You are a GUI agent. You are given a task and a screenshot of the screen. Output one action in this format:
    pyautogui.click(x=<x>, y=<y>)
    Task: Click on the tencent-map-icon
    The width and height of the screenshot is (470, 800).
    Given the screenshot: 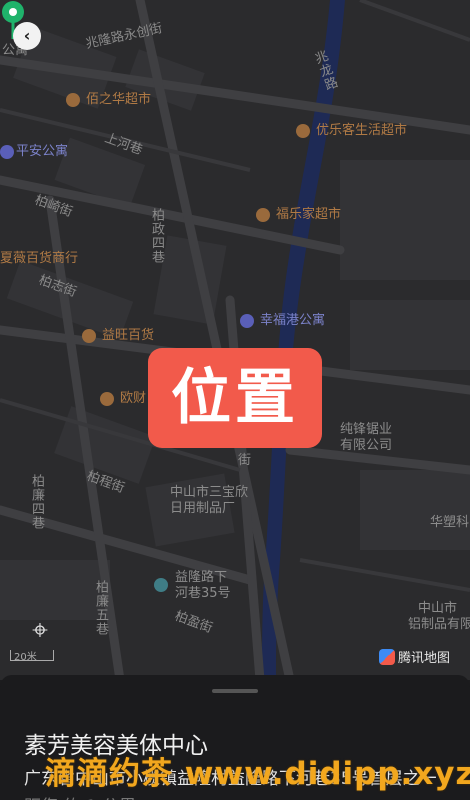 What is the action you would take?
    pyautogui.click(x=387, y=657)
    